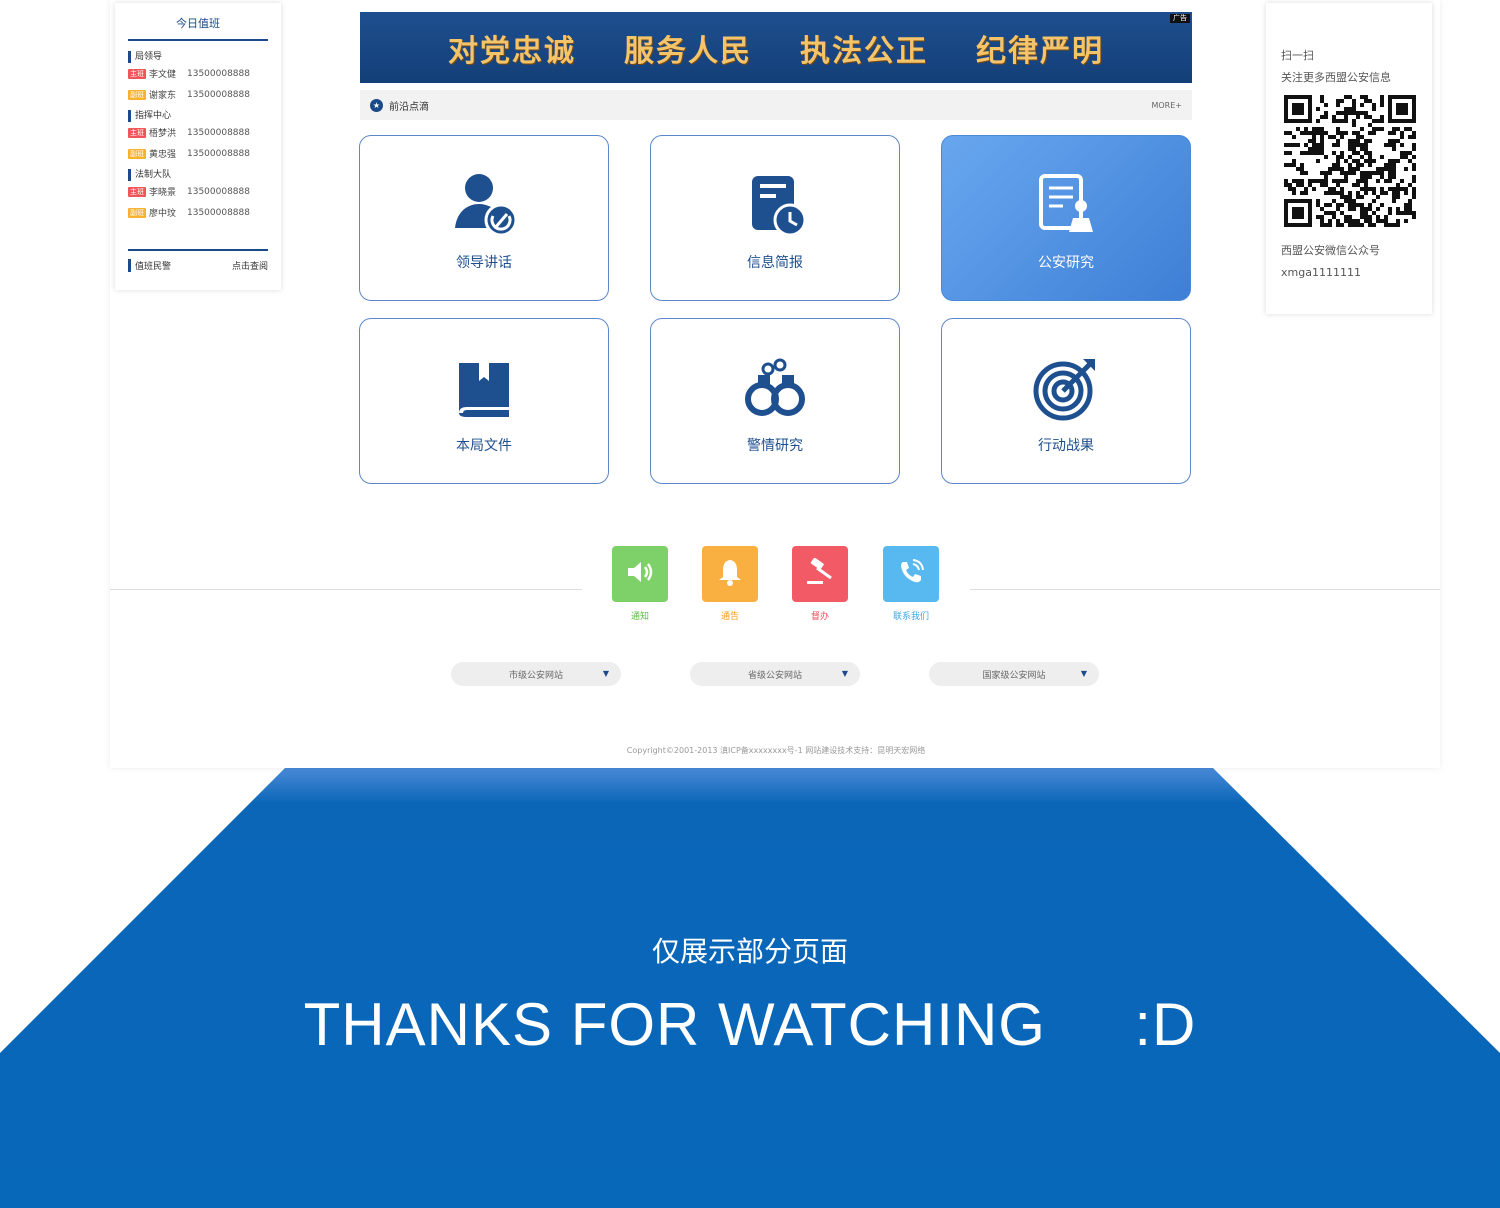 The image size is (1500, 1208). I want to click on tile-label: 信息简报, so click(775, 263).